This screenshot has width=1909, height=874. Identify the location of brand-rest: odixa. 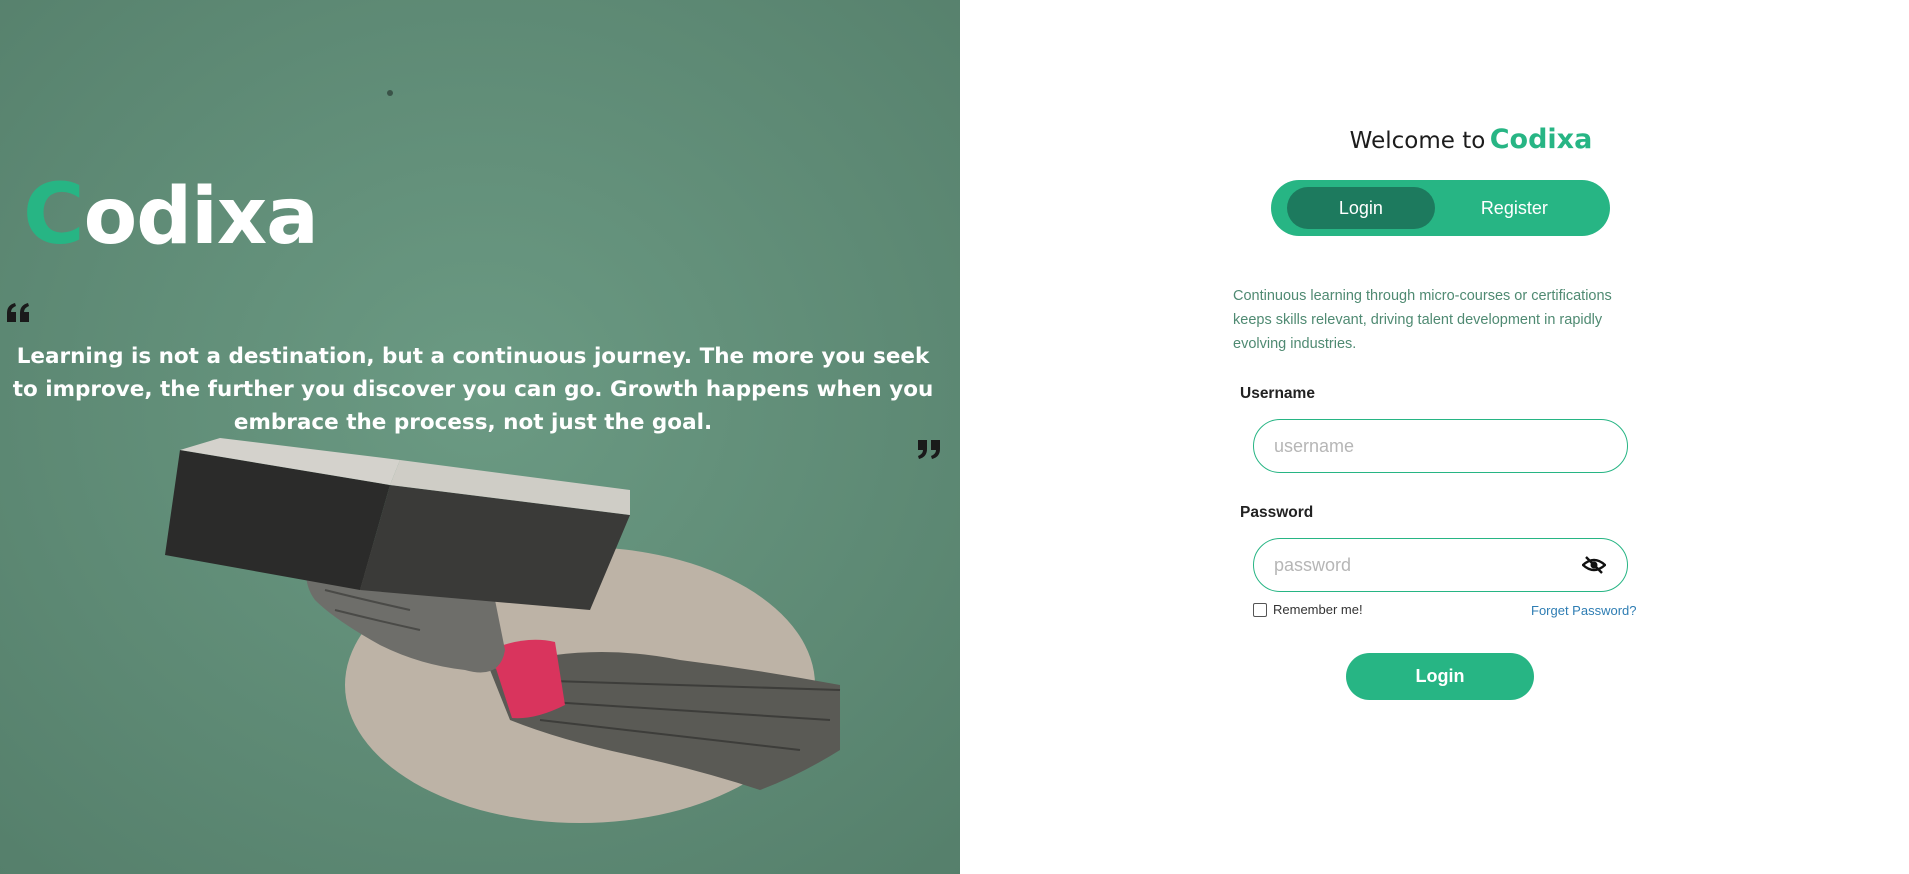
(201, 217).